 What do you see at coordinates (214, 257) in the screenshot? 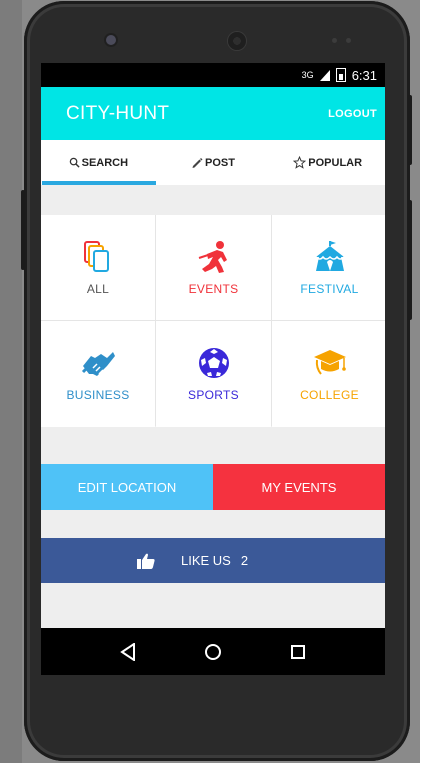
I see `event-person-icon` at bounding box center [214, 257].